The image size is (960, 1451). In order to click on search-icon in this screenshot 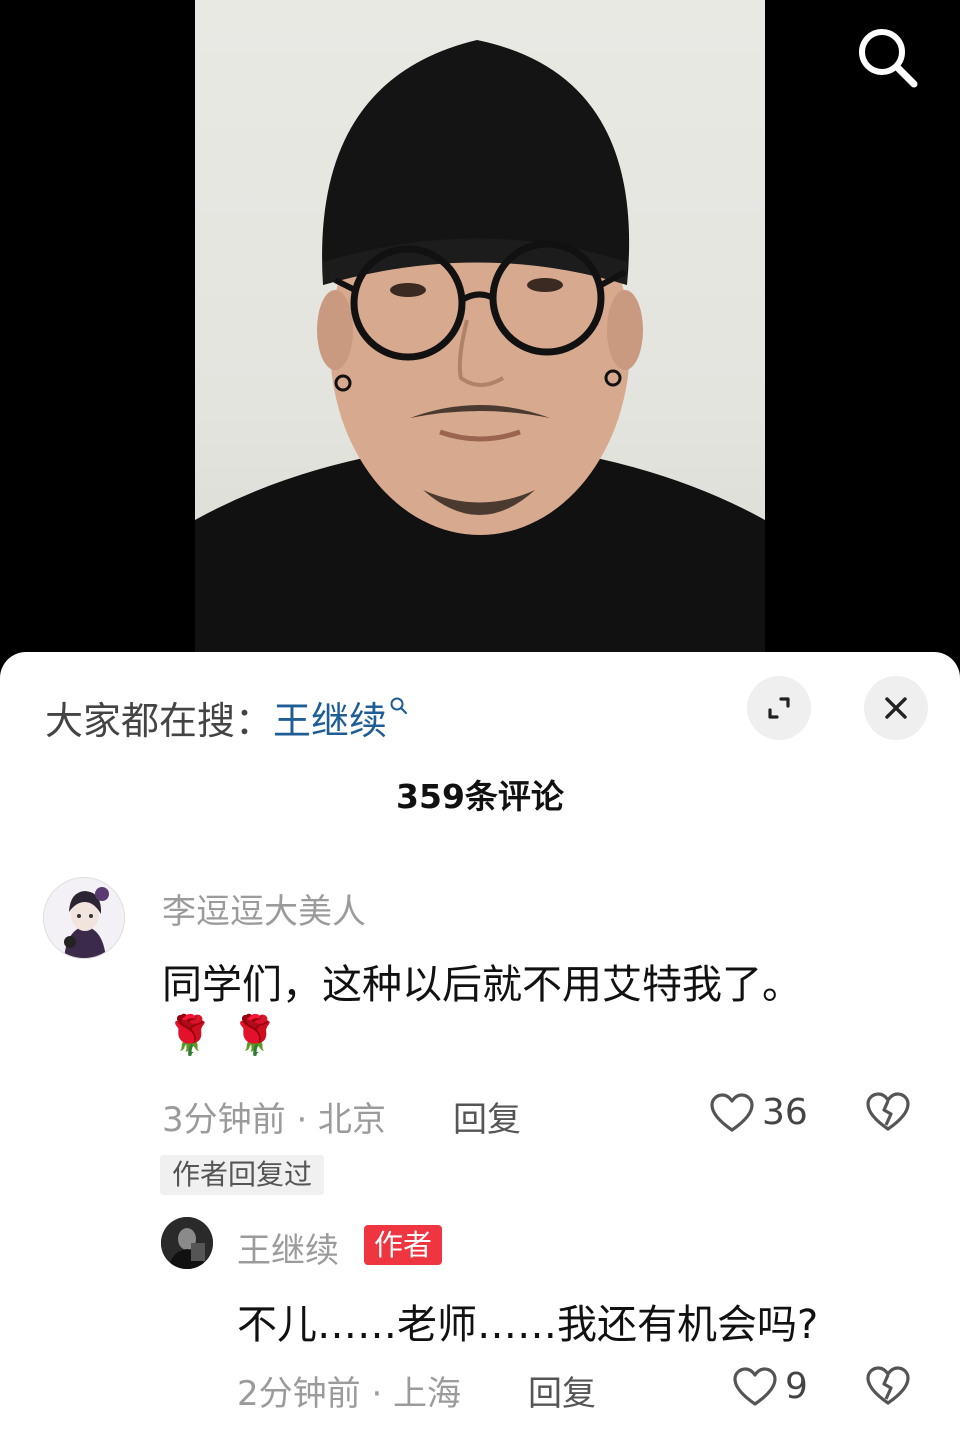, I will do `click(888, 58)`.